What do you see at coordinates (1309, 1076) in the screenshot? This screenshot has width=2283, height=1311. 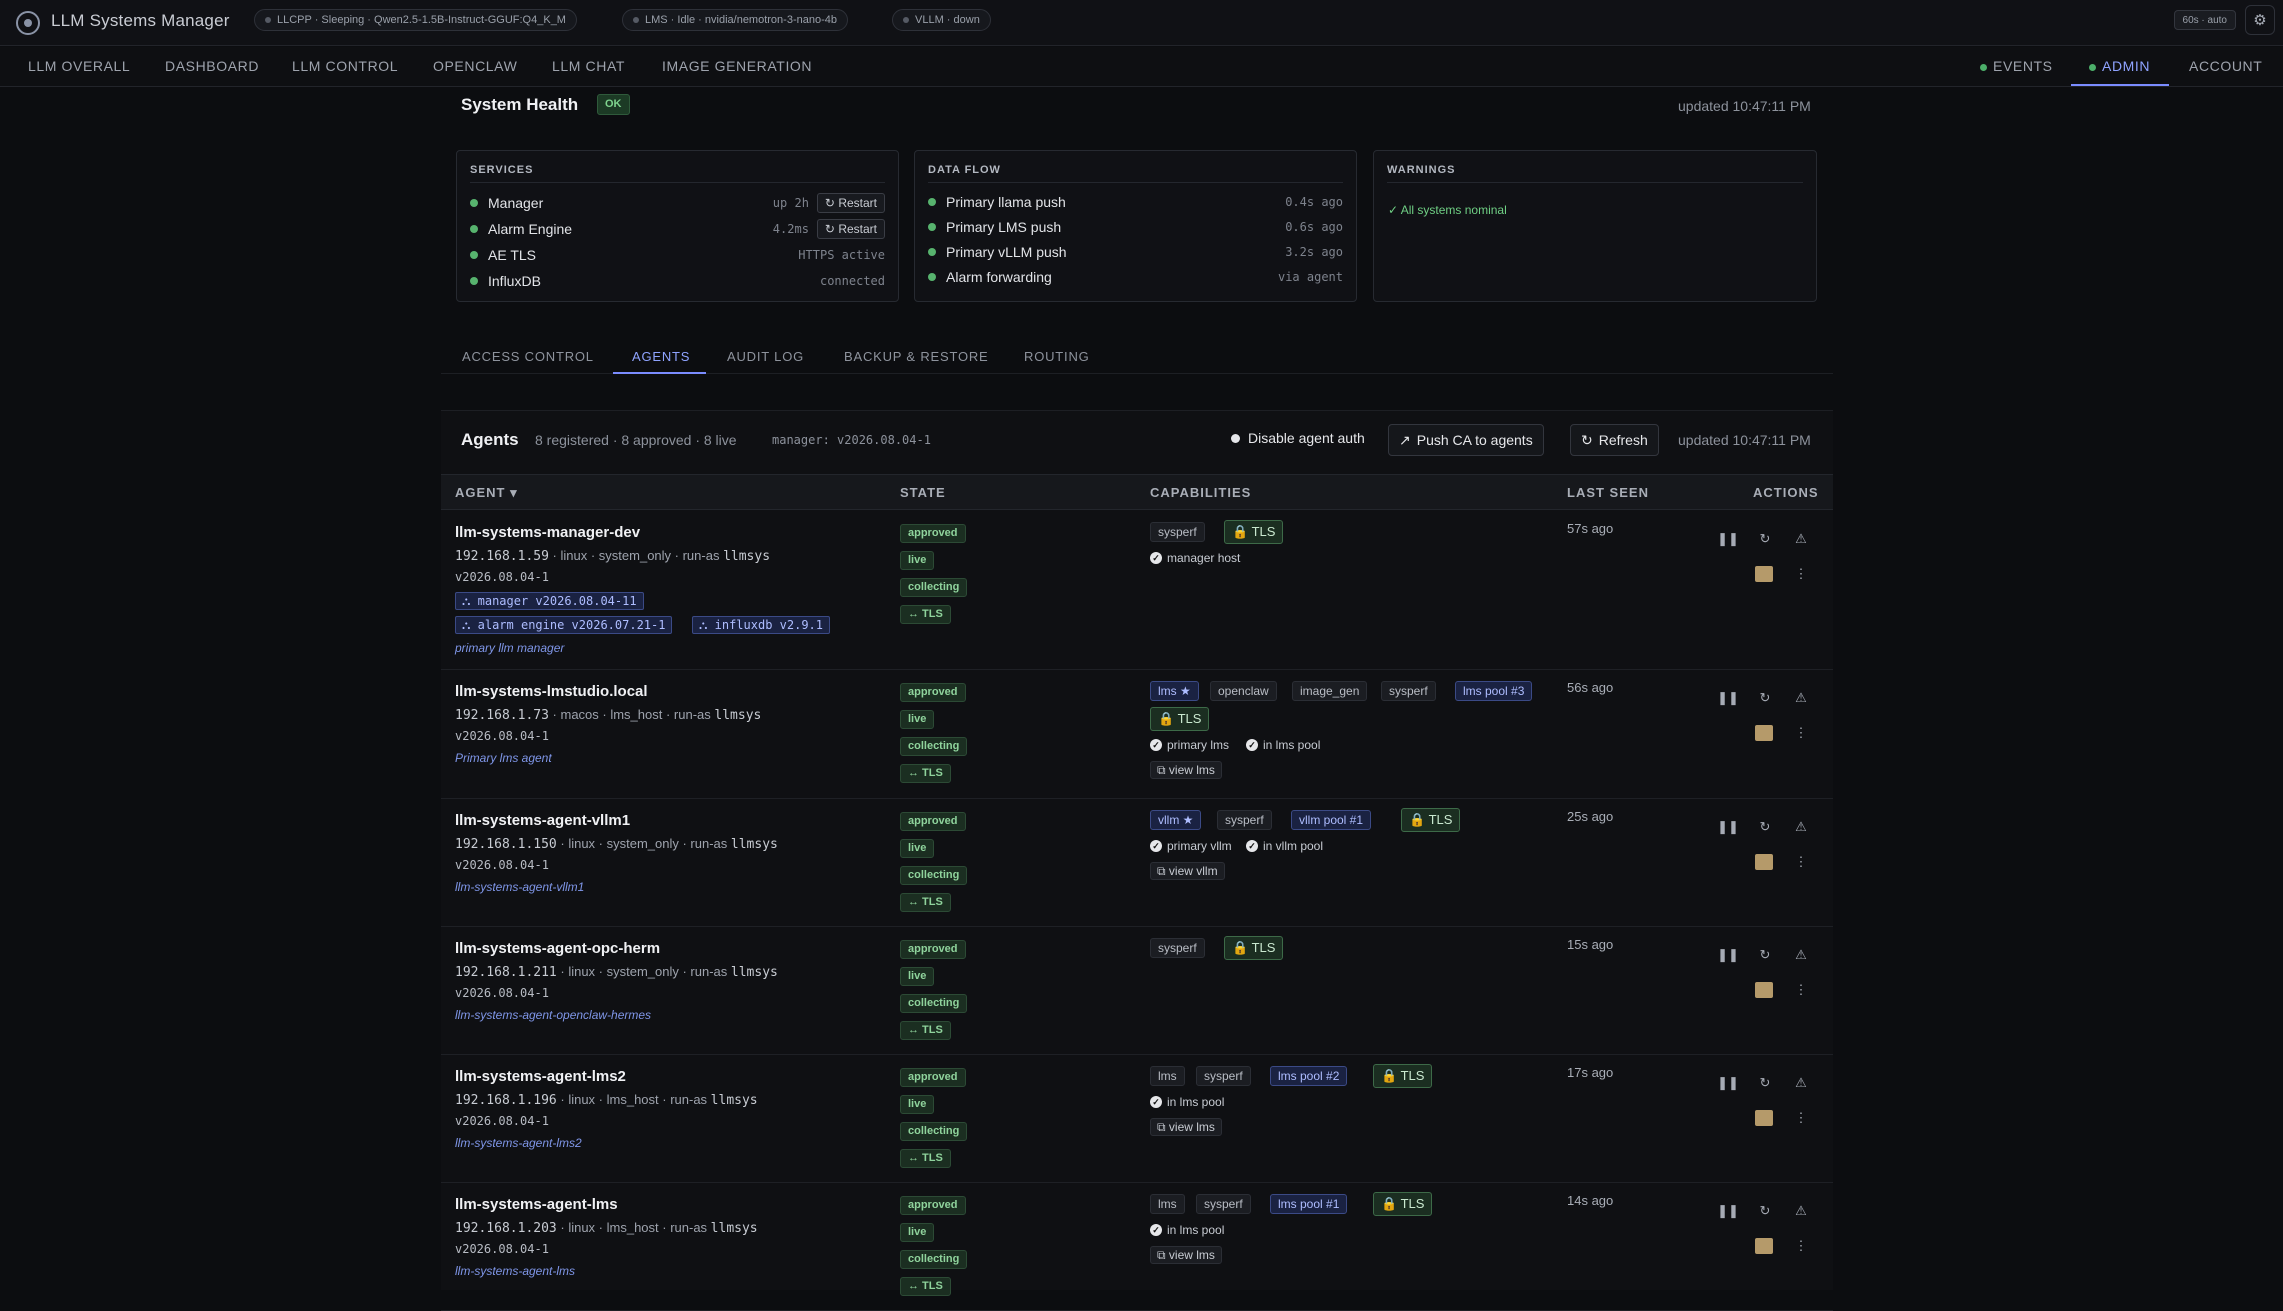 I see `capability-tag: lms pool #2` at bounding box center [1309, 1076].